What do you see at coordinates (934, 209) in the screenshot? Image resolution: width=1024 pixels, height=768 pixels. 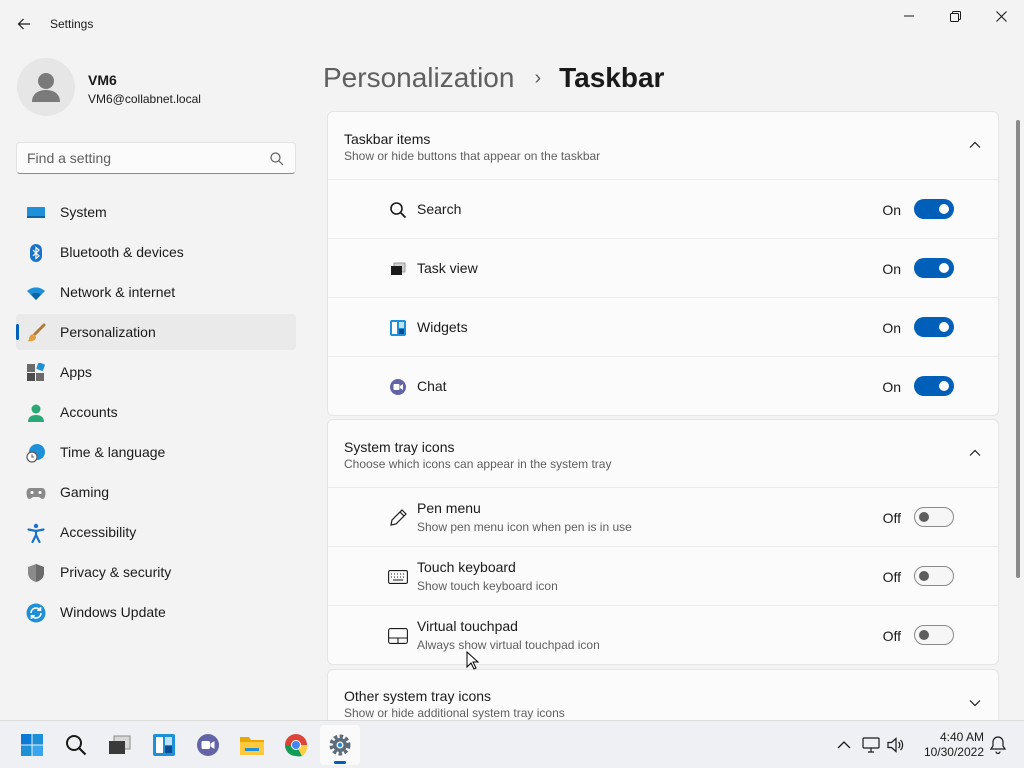 I see `search-toggle` at bounding box center [934, 209].